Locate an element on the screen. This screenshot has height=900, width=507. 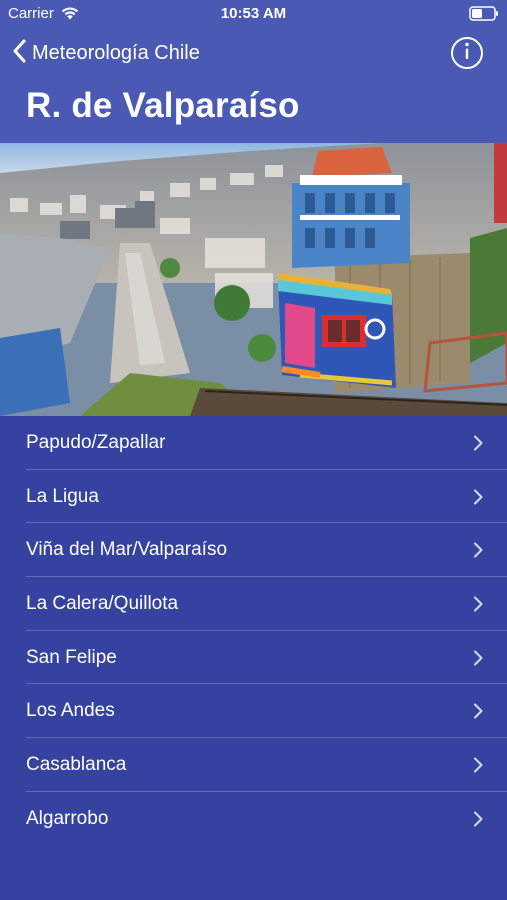
navigation-header: Meteorología Chile R. de Valparaíso is located at coordinates (253, 85).